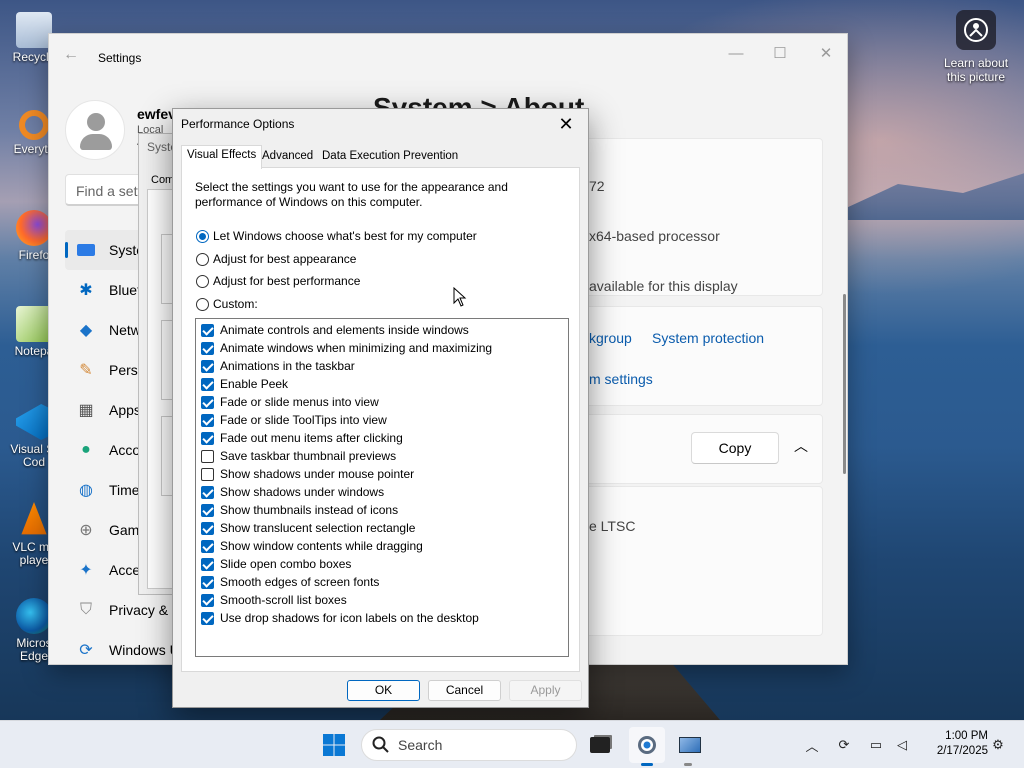 This screenshot has width=1024, height=768. Describe the element at coordinates (876, 745) in the screenshot. I see `network-icon: ▭` at that location.